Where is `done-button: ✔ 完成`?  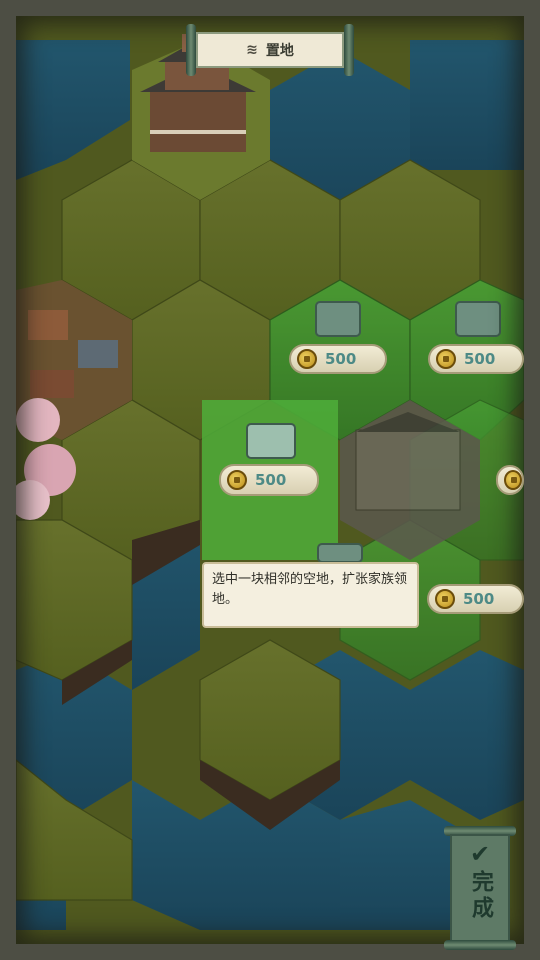 done-button: ✔ 完成 is located at coordinates (480, 888).